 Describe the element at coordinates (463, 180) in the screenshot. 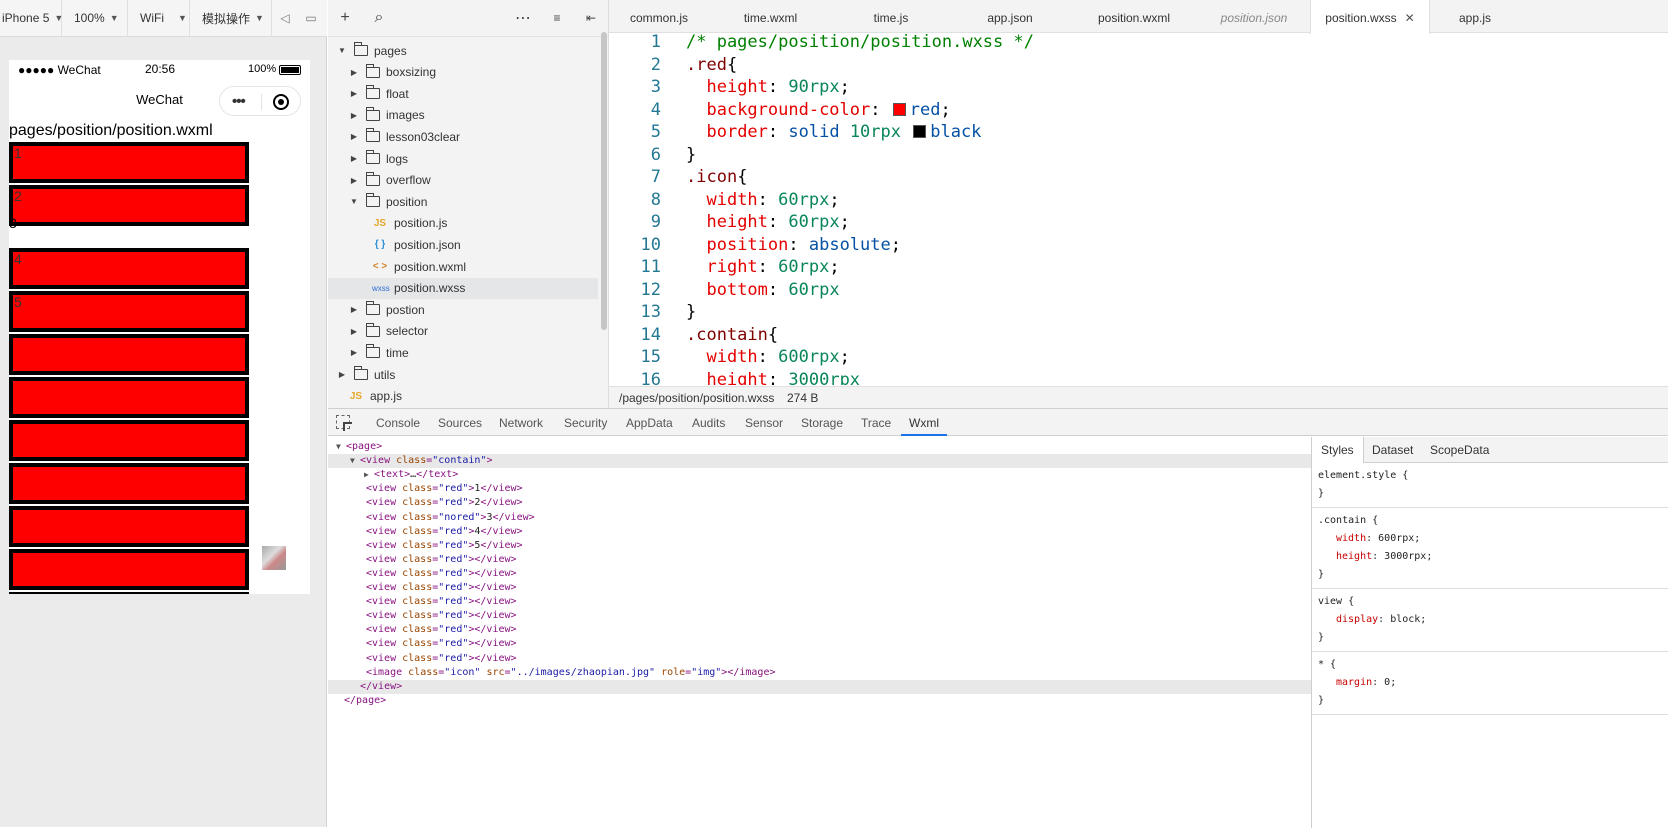

I see `tree-item-overflow: ▶ overflow` at that location.